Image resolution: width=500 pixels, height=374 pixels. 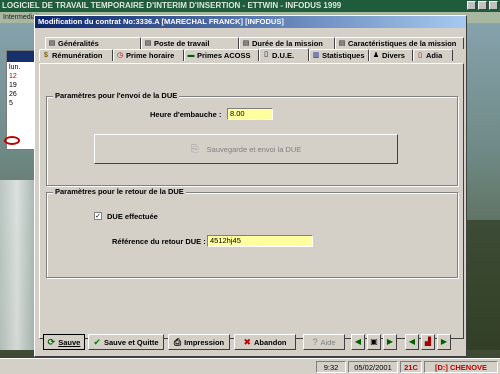 I want to click on navigation-bar: ◀ ▣ ▶ ◀ ▟ ▶, so click(x=407, y=342).